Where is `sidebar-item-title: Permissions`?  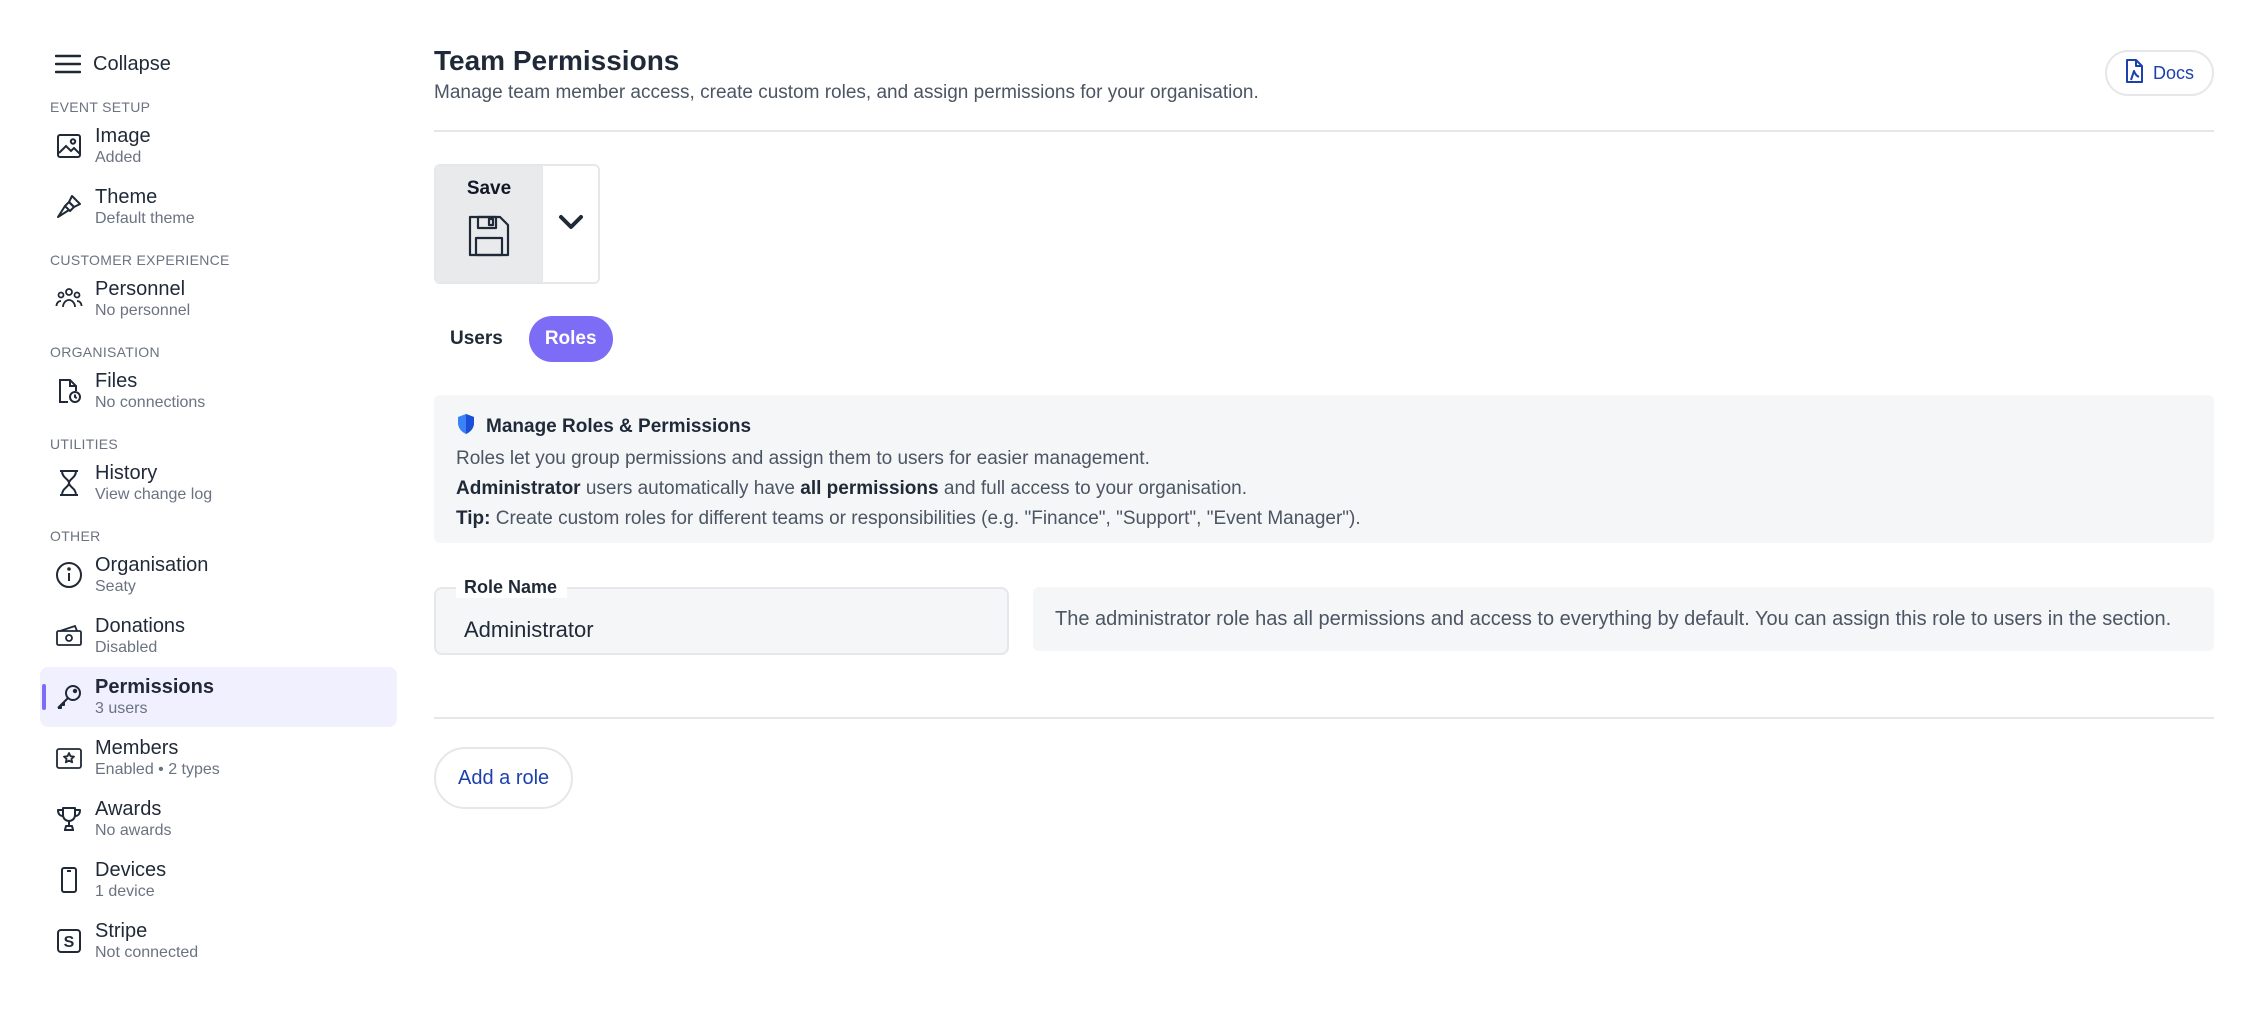
sidebar-item-title: Permissions is located at coordinates (154, 686).